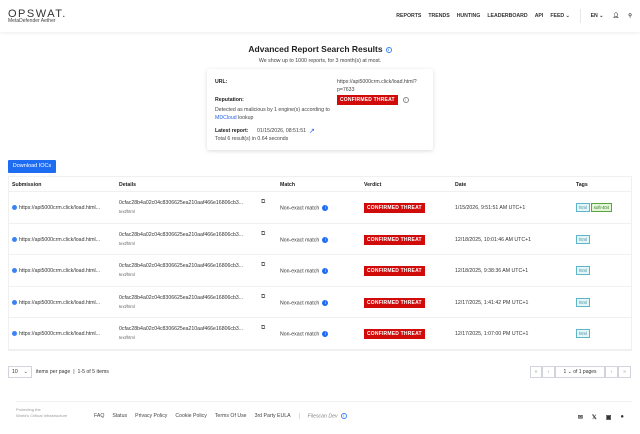  I want to click on last-page-button: », so click(624, 372).